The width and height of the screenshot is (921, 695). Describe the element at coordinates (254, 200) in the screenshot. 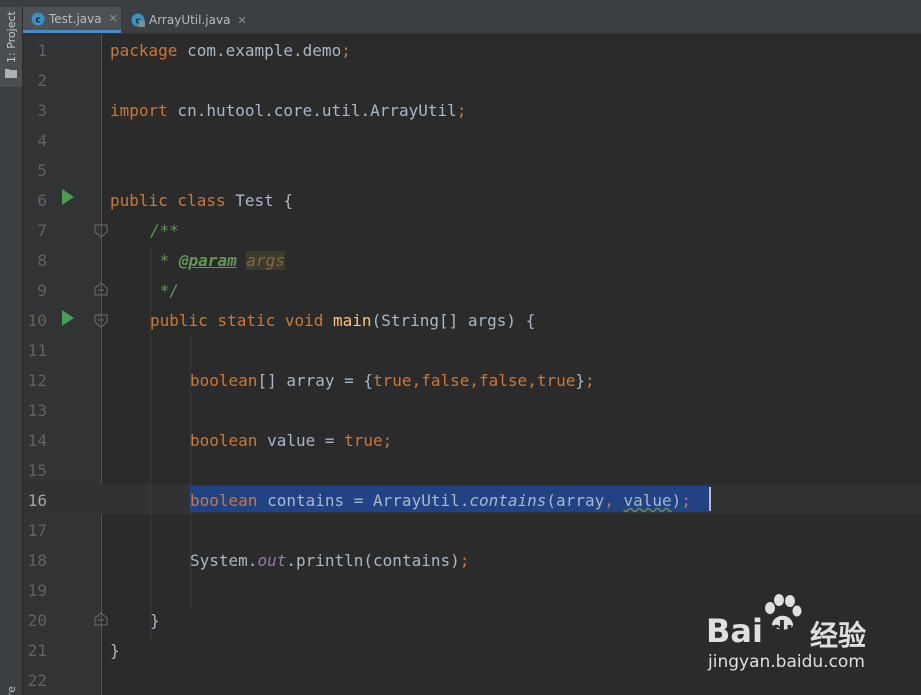

I see `code-token: Test` at that location.